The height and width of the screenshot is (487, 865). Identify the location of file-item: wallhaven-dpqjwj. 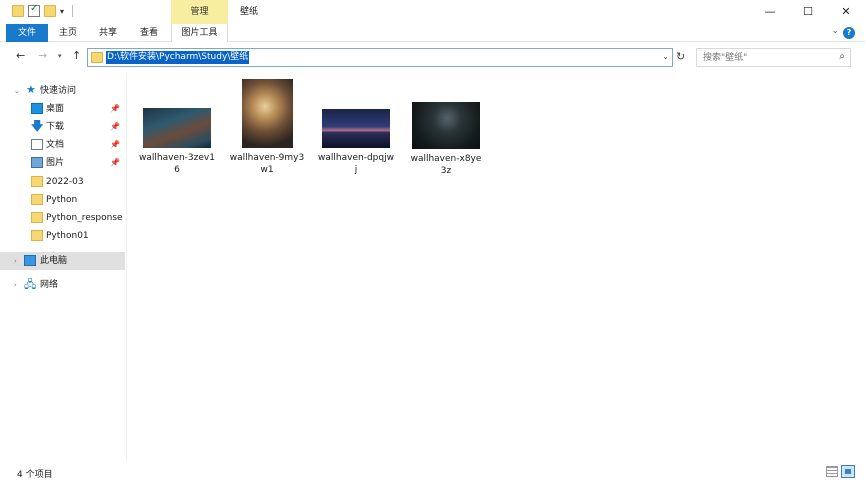
(356, 125).